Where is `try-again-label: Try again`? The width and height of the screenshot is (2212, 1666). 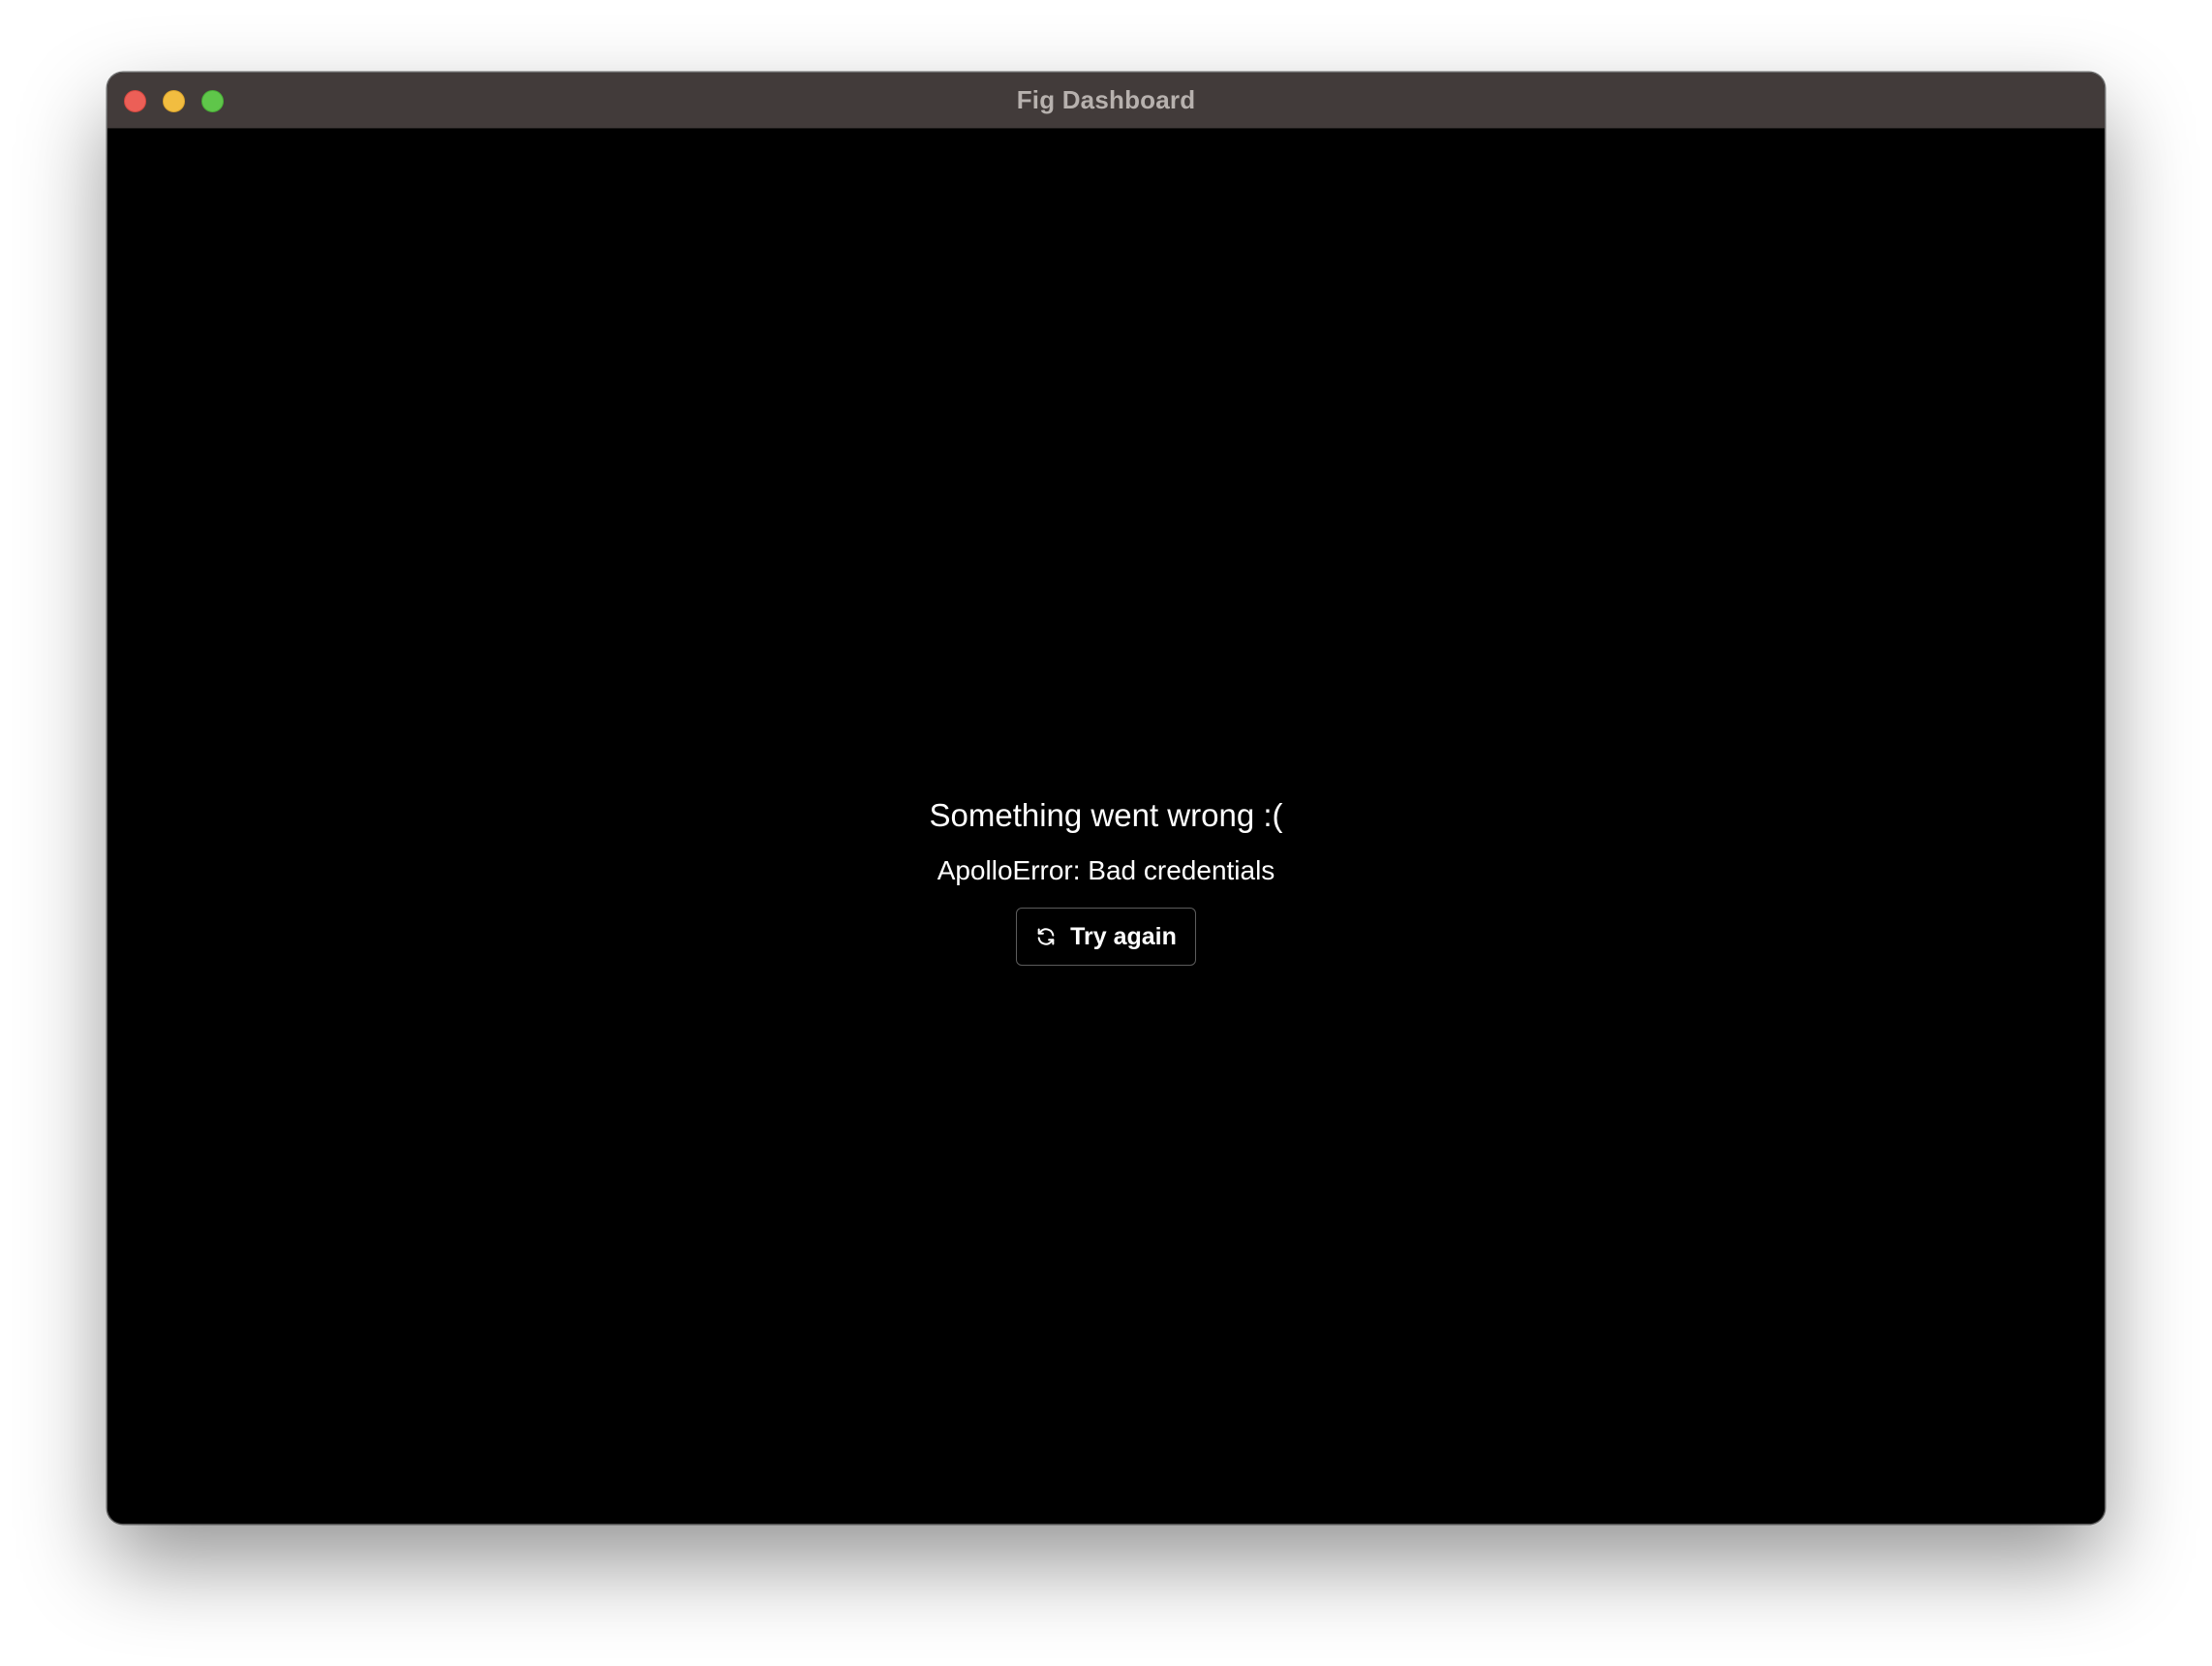 try-again-label: Try again is located at coordinates (1124, 936).